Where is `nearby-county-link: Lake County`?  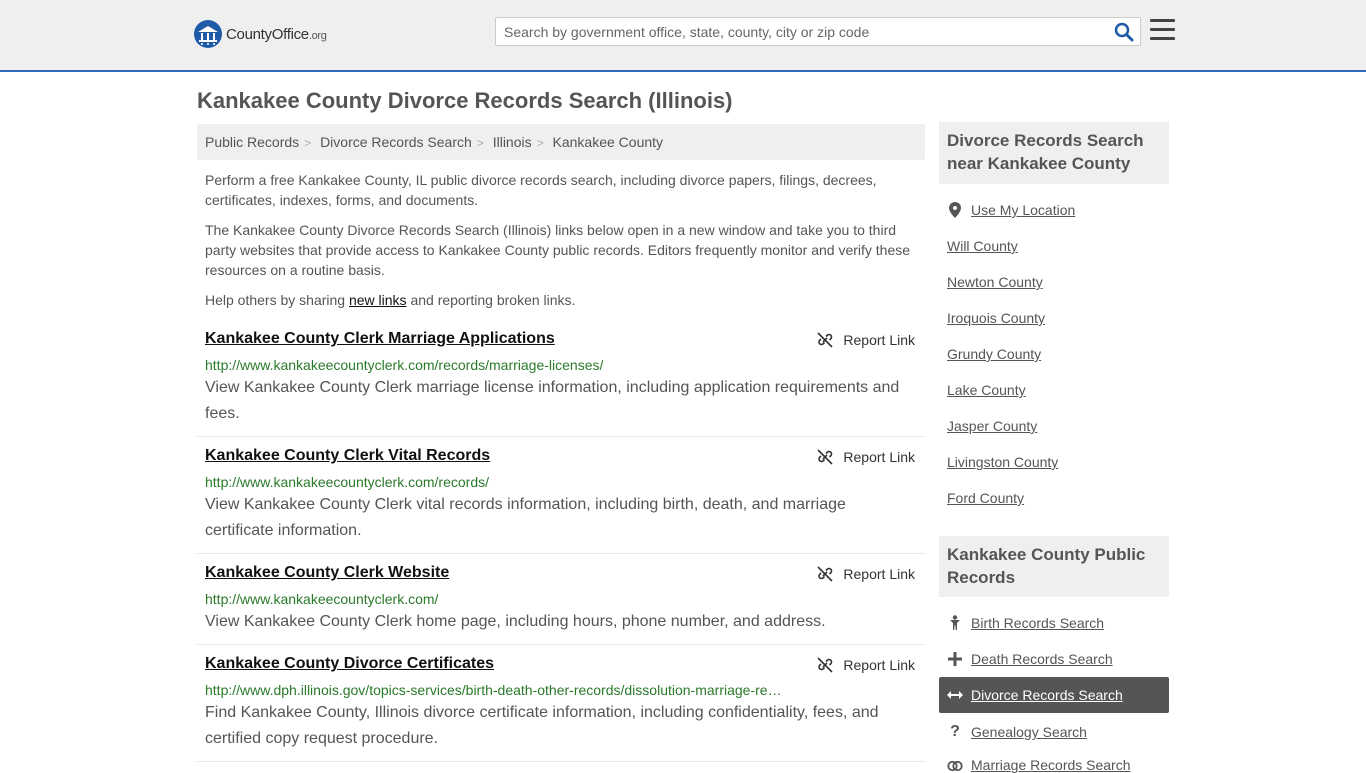
nearby-county-link: Lake County is located at coordinates (986, 390).